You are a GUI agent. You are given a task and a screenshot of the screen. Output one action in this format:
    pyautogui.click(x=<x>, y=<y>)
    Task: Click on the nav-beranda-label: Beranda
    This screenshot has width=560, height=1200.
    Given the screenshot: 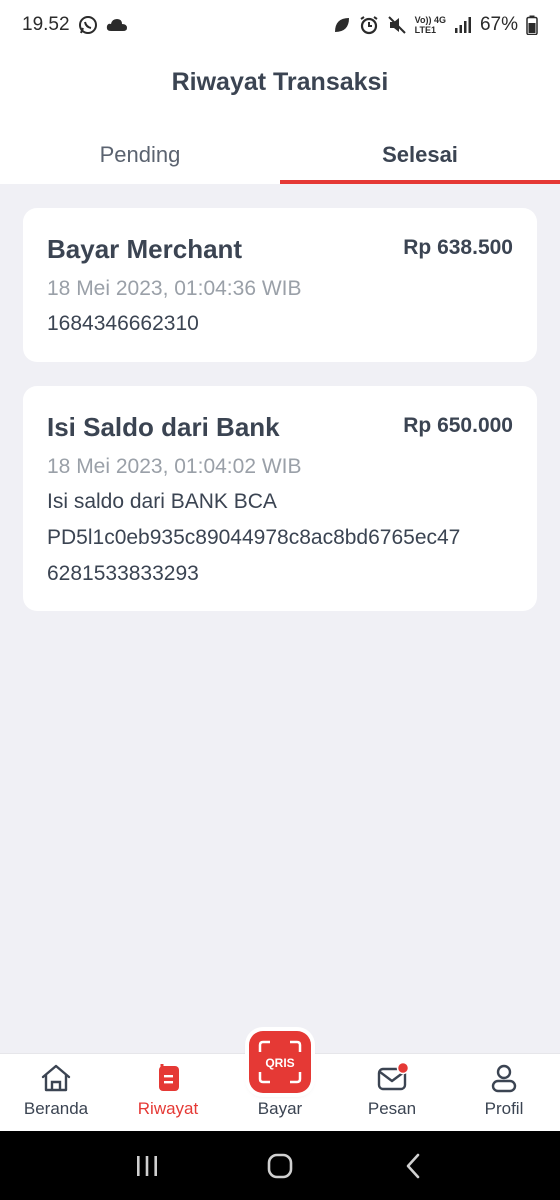 What is the action you would take?
    pyautogui.click(x=56, y=1108)
    